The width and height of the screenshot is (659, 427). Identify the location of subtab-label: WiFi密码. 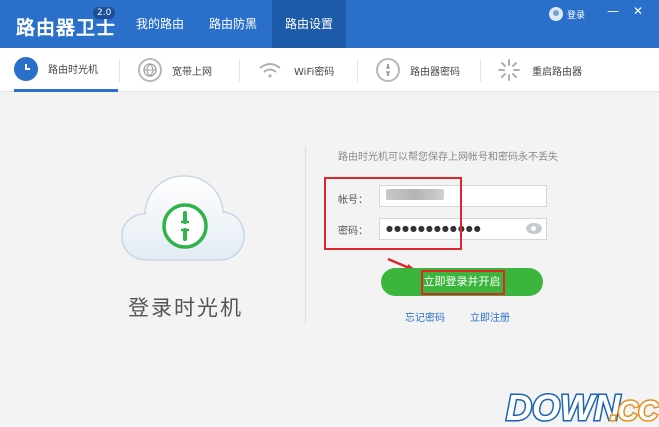
(314, 72).